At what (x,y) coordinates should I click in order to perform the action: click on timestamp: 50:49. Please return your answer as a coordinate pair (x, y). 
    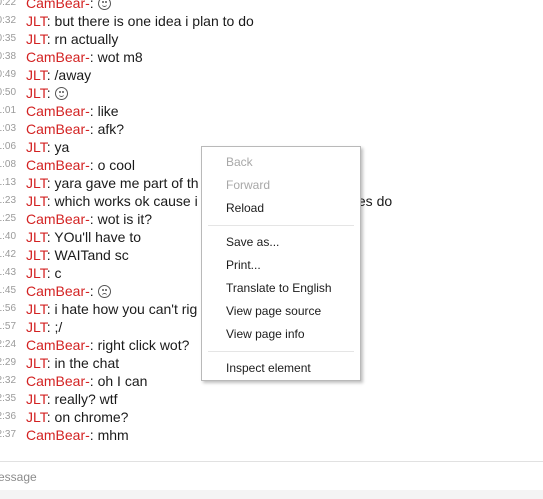
    Looking at the image, I should click on (8, 74).